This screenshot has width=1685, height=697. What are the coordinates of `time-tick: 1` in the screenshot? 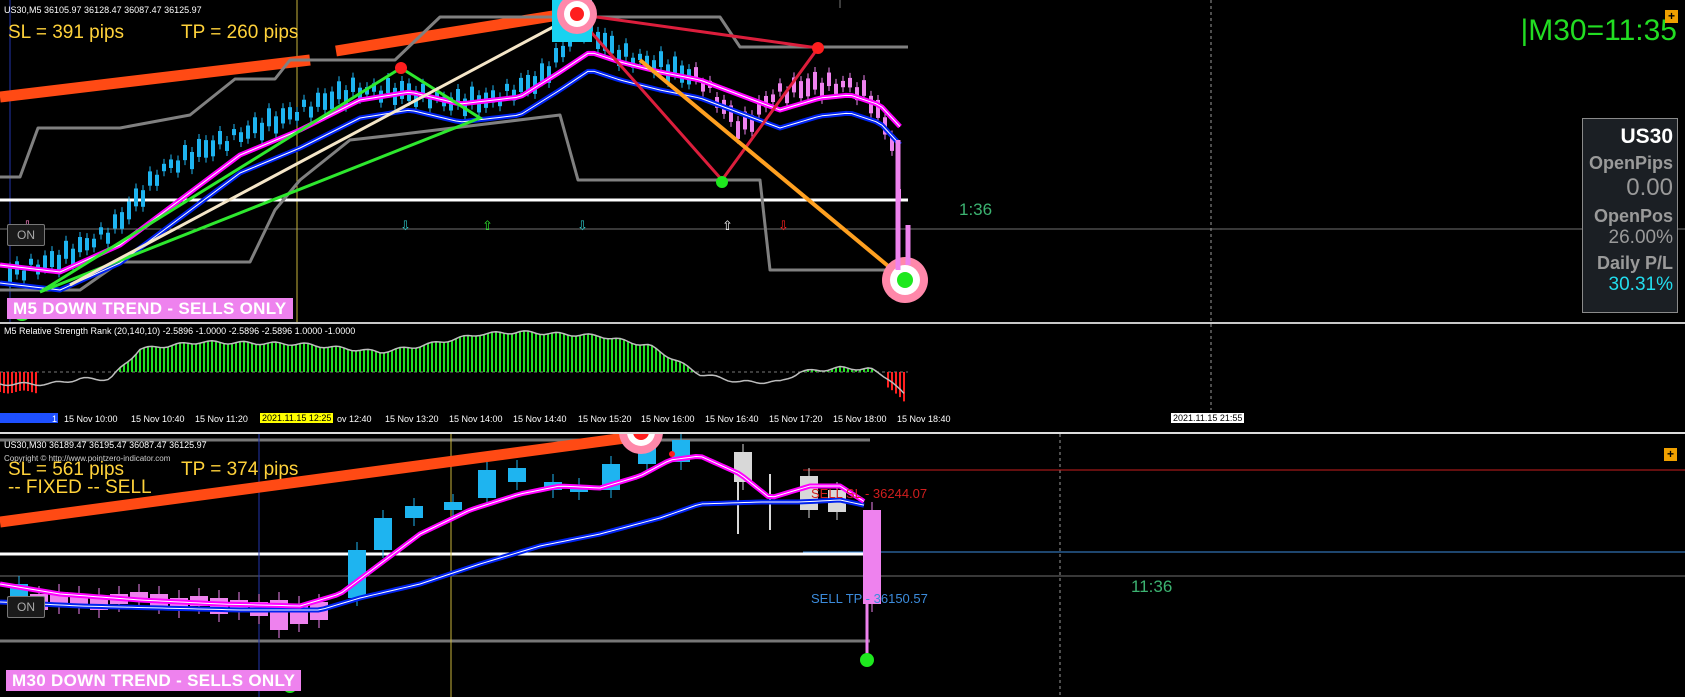 It's located at (55, 419).